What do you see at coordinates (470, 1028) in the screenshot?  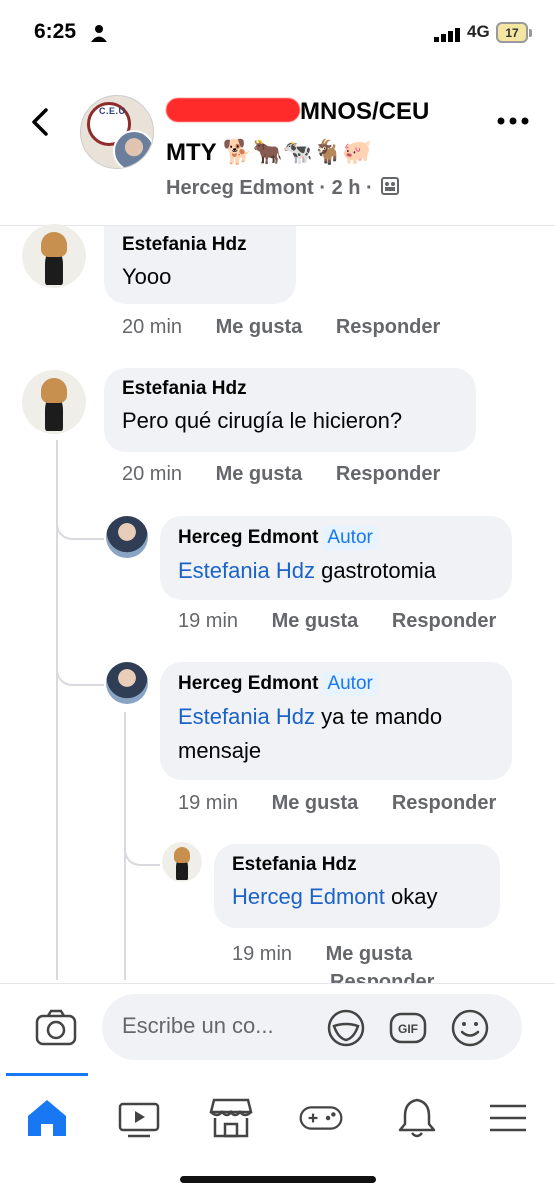 I see `emoji-icon` at bounding box center [470, 1028].